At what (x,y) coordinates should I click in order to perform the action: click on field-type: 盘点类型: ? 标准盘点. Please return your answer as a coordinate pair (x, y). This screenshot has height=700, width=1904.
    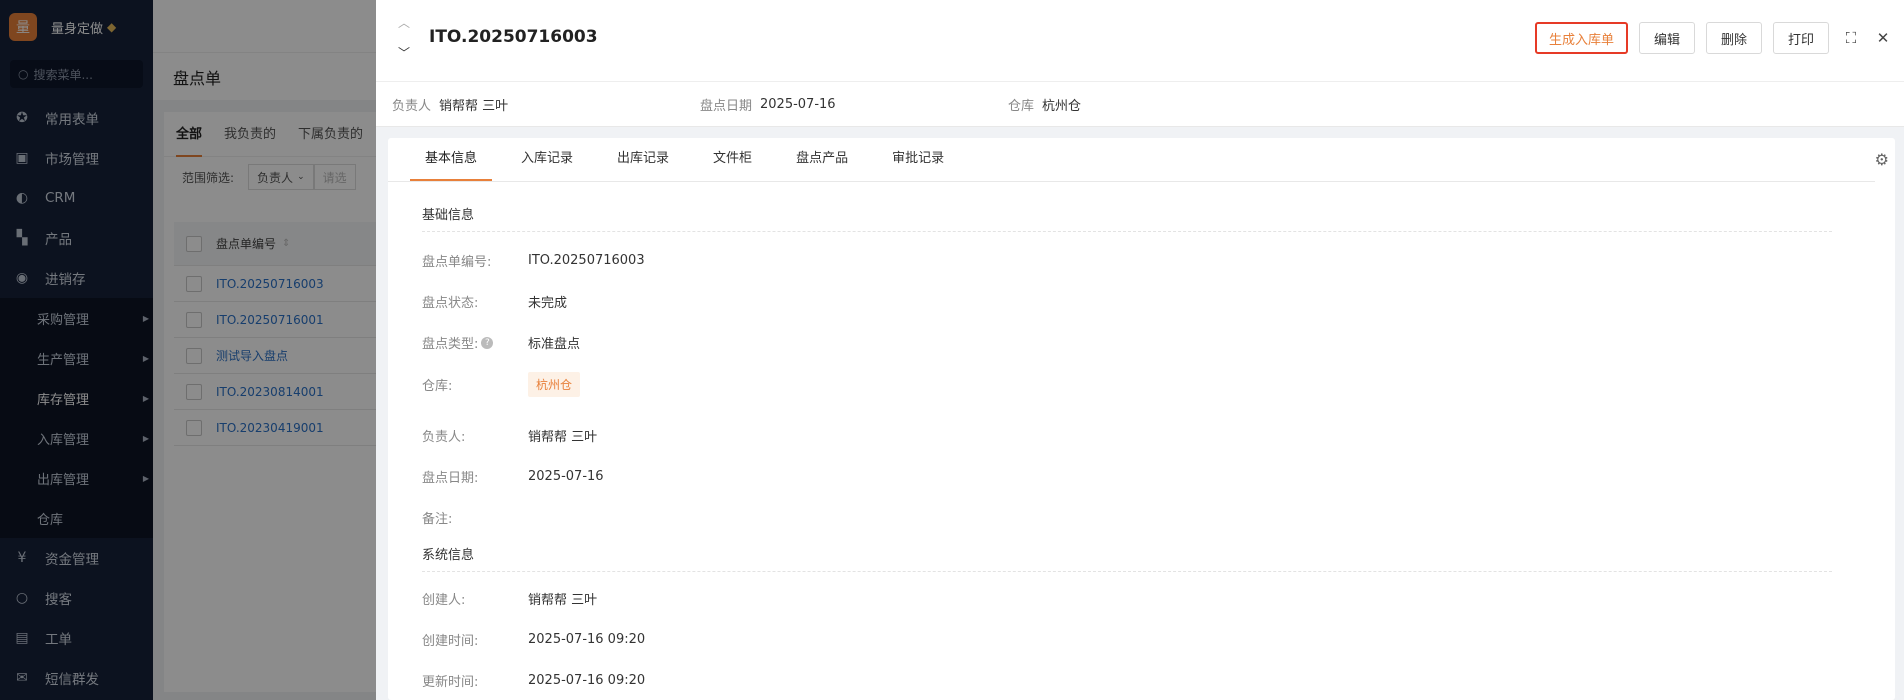
    Looking at the image, I should click on (1141, 342).